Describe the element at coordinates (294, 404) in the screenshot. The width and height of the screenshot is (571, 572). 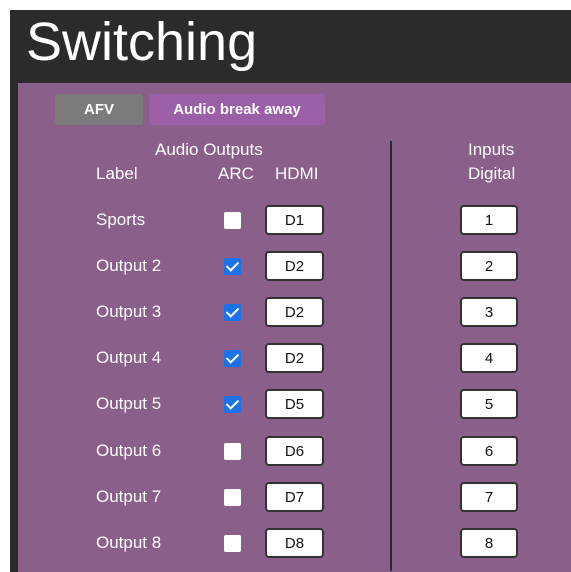
I see `hdmi-source-button: D5` at that location.